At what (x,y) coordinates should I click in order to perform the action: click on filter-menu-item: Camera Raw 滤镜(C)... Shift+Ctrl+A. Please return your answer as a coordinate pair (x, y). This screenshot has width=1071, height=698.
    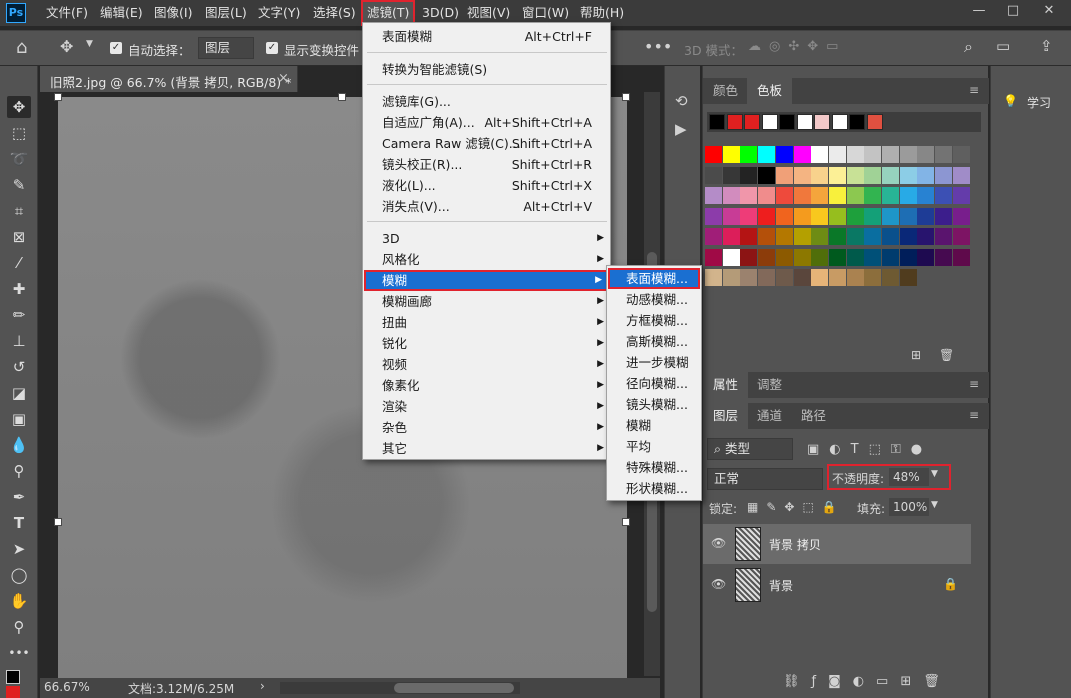
    Looking at the image, I should click on (487, 143).